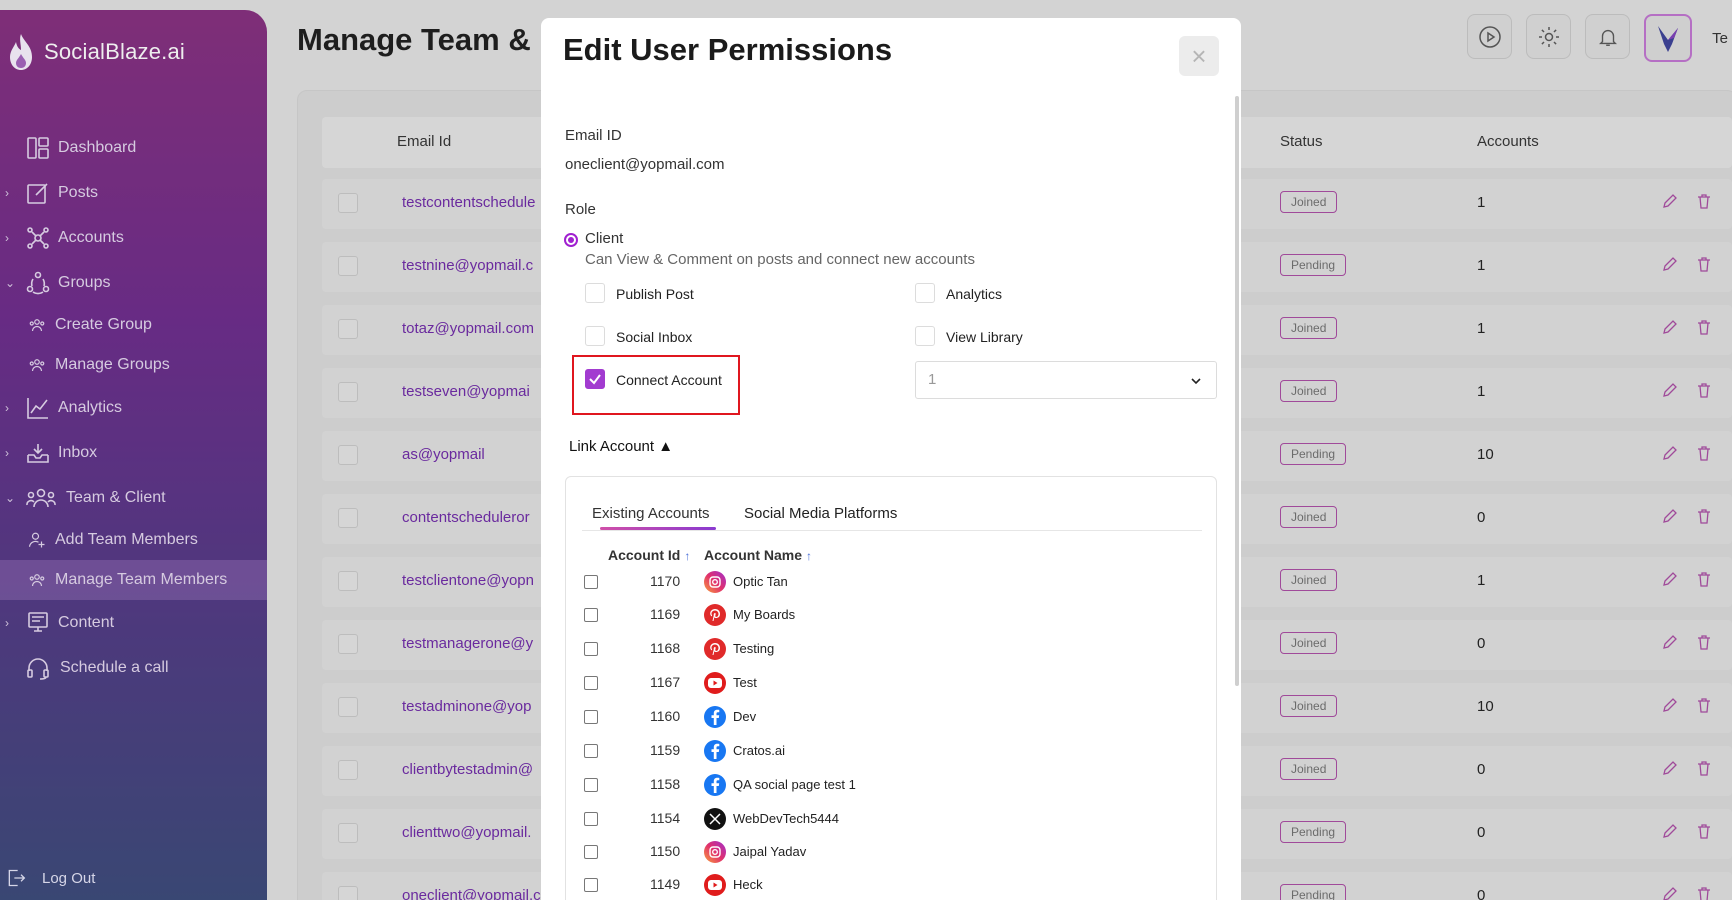 This screenshot has height=900, width=1732. What do you see at coordinates (471, 893) in the screenshot?
I see `row-email: oneclient@yopmail.c` at bounding box center [471, 893].